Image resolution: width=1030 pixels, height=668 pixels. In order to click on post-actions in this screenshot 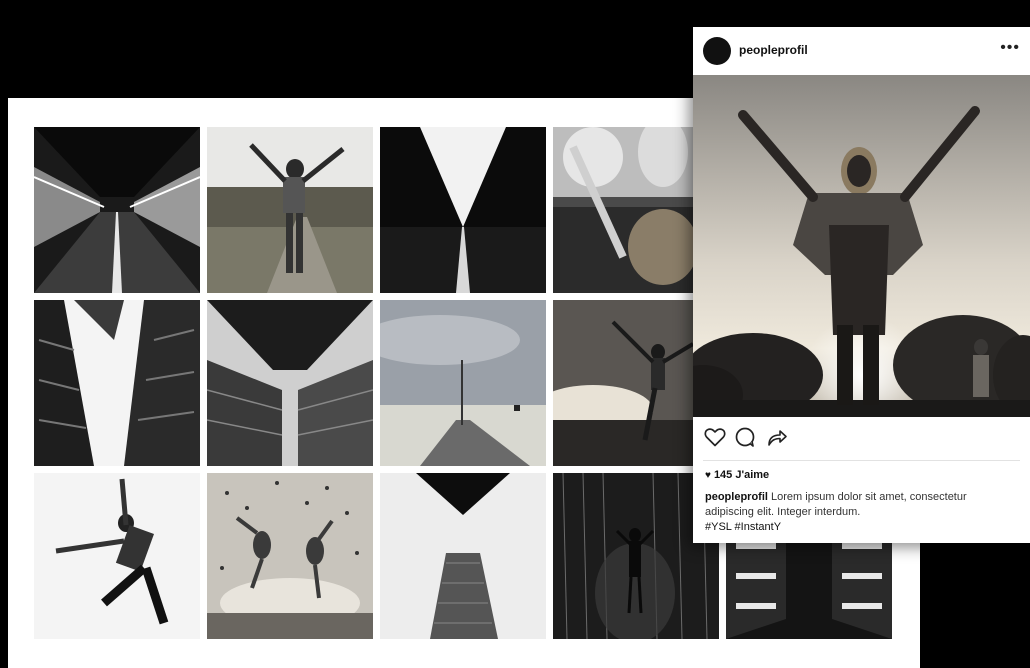, I will do `click(803, 438)`.